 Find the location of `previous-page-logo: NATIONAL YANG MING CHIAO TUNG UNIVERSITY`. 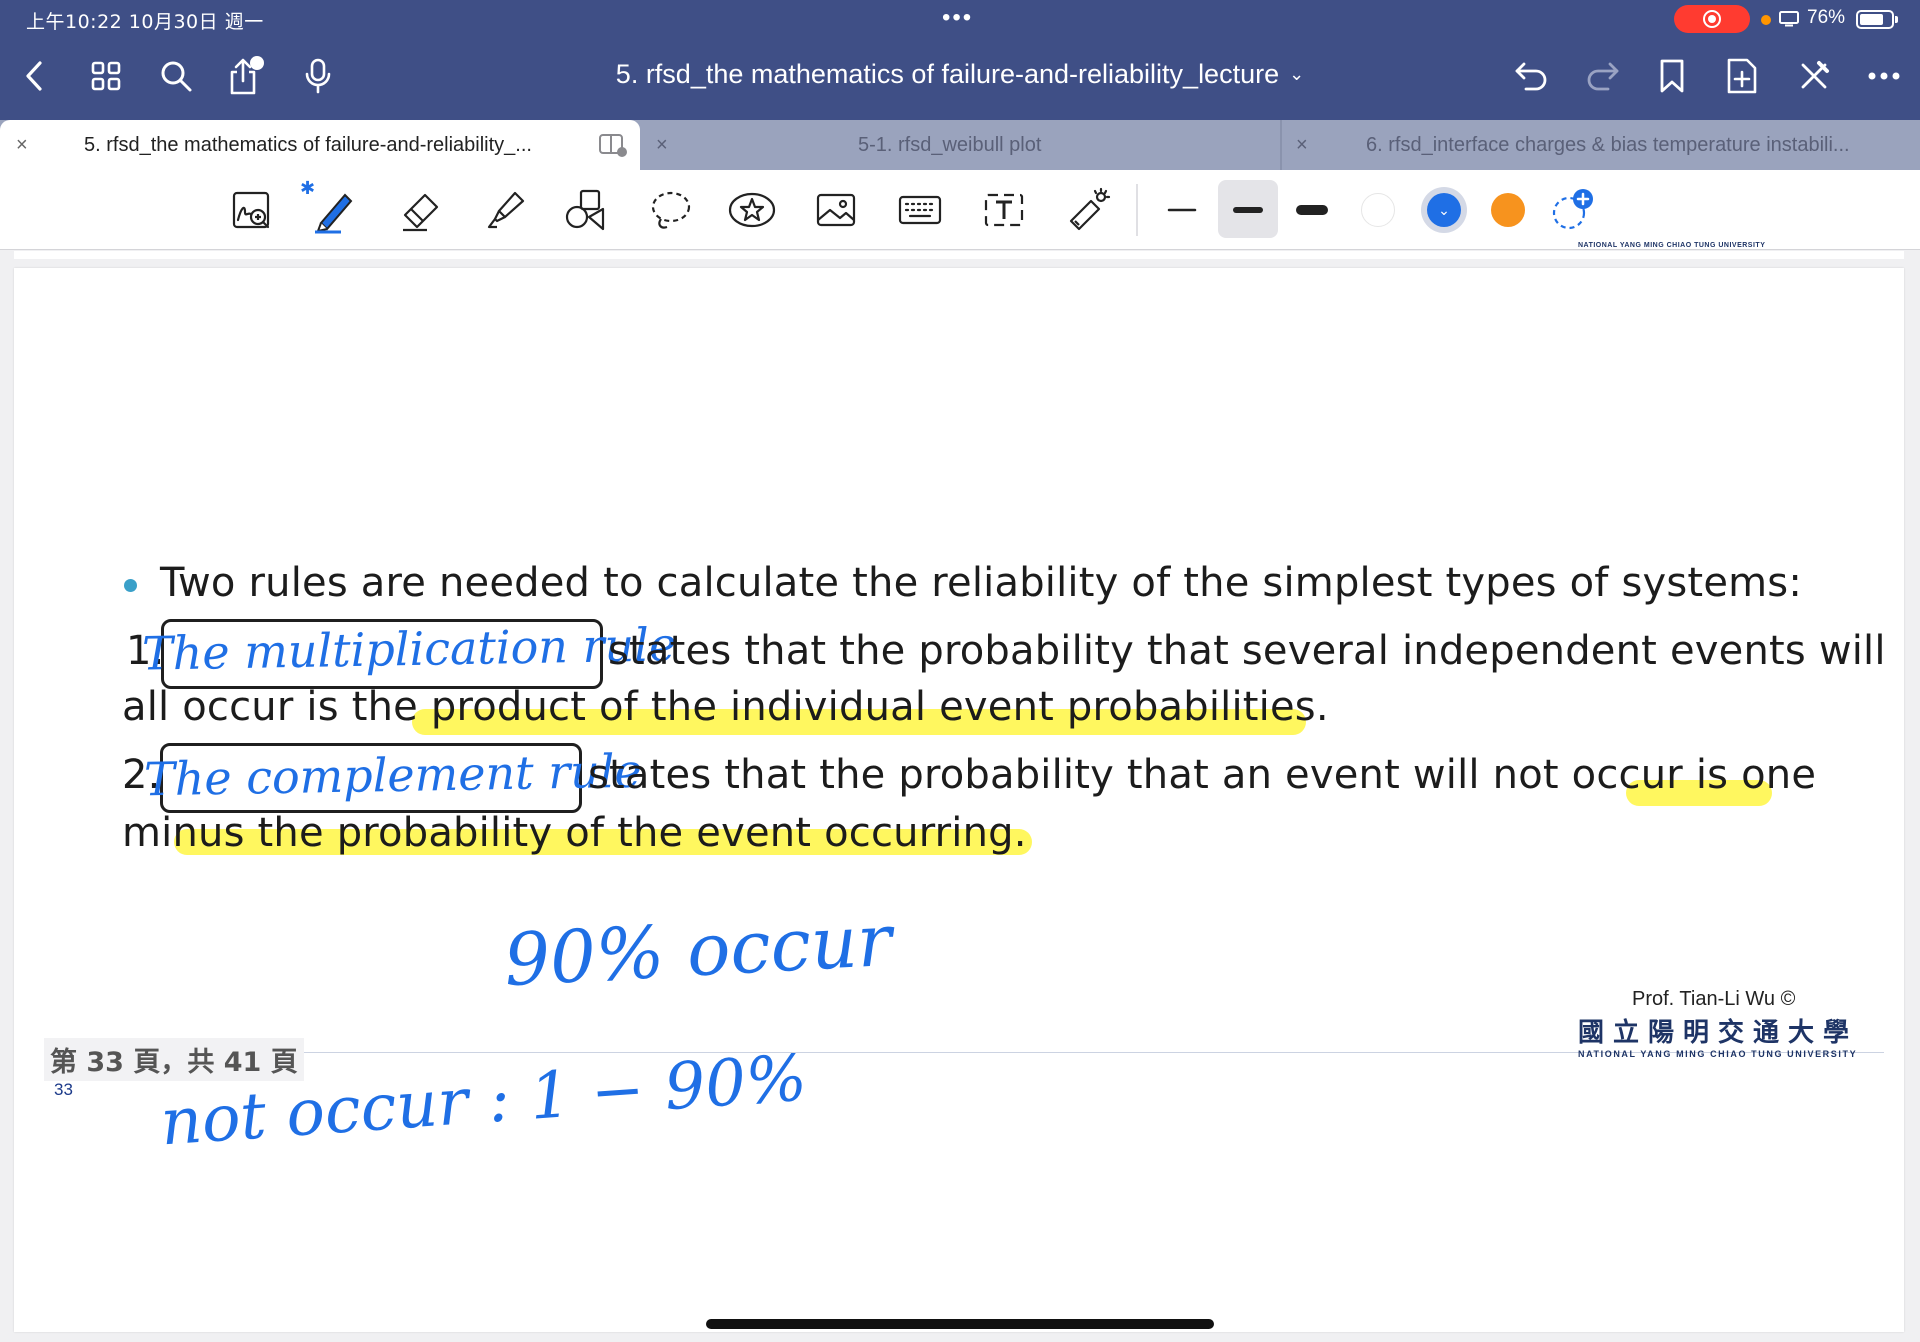

previous-page-logo: NATIONAL YANG MING CHIAO TUNG UNIVERSITY is located at coordinates (1672, 245).